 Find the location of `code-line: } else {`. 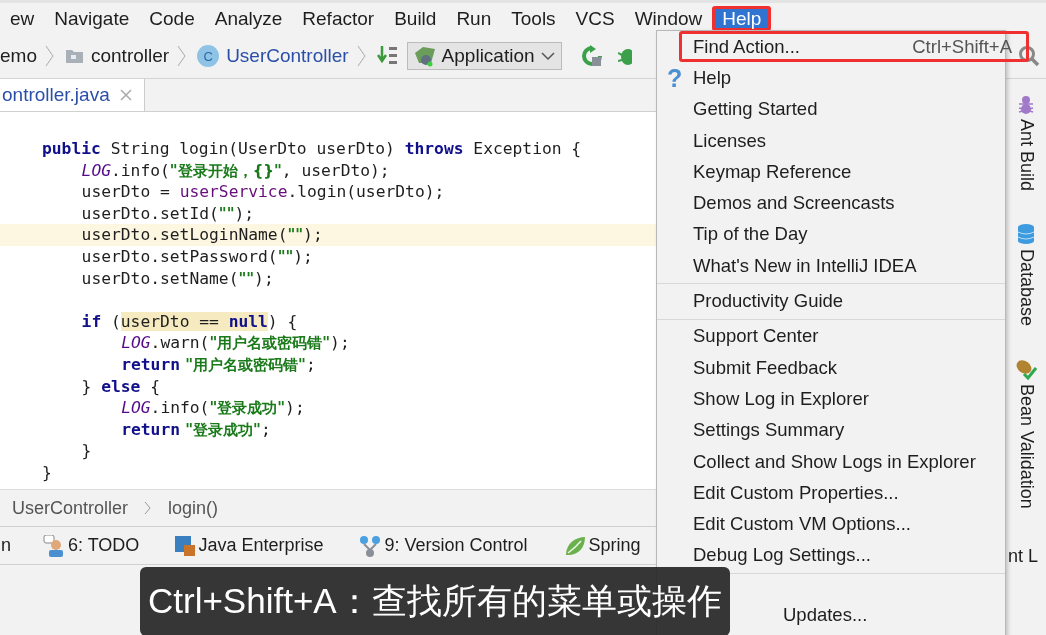

code-line: } else { is located at coordinates (121, 386).